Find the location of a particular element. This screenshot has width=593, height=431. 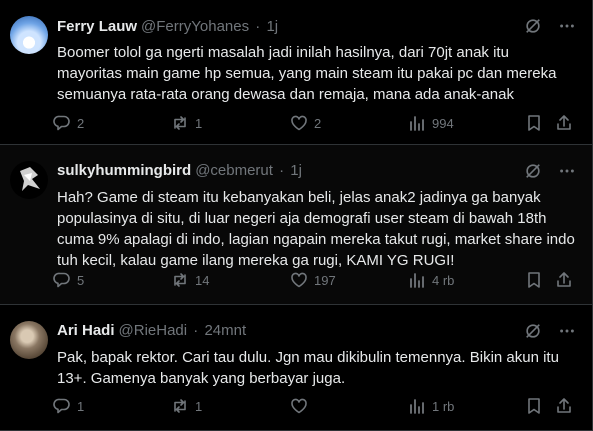

views-button: 1 rb is located at coordinates (430, 406).